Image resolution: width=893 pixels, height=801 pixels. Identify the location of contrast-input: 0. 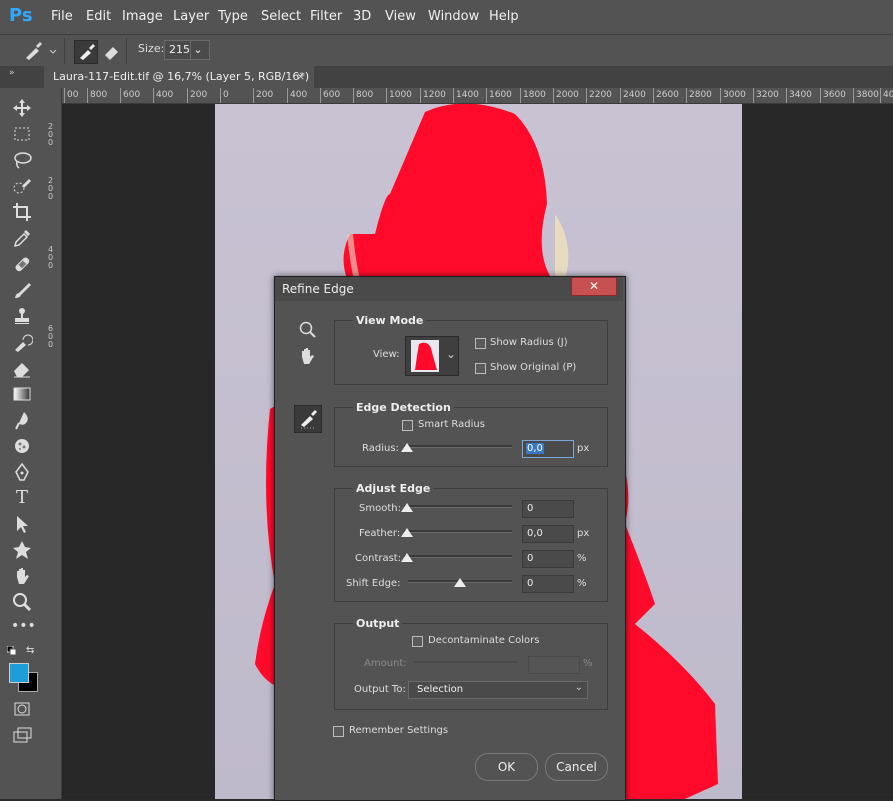
(548, 559).